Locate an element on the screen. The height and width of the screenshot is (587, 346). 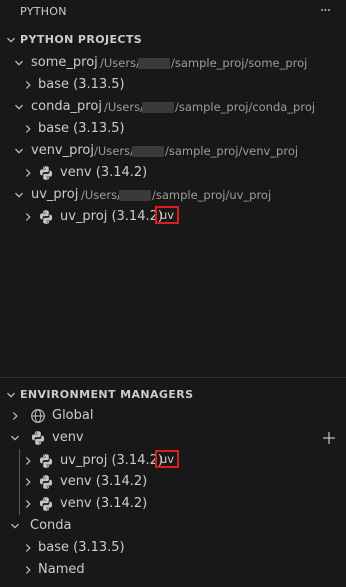
manager-item-global: Global is located at coordinates (173, 416).